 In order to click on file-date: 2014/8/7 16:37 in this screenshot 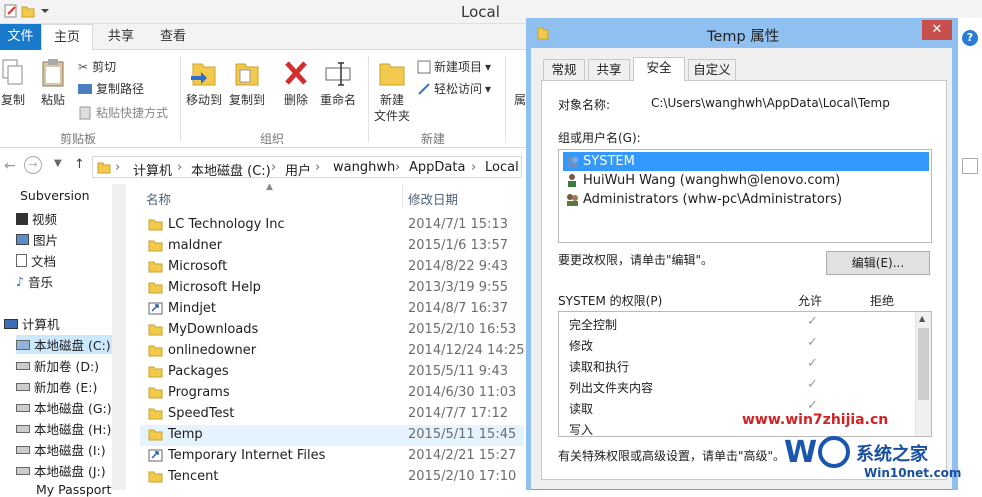, I will do `click(458, 308)`.